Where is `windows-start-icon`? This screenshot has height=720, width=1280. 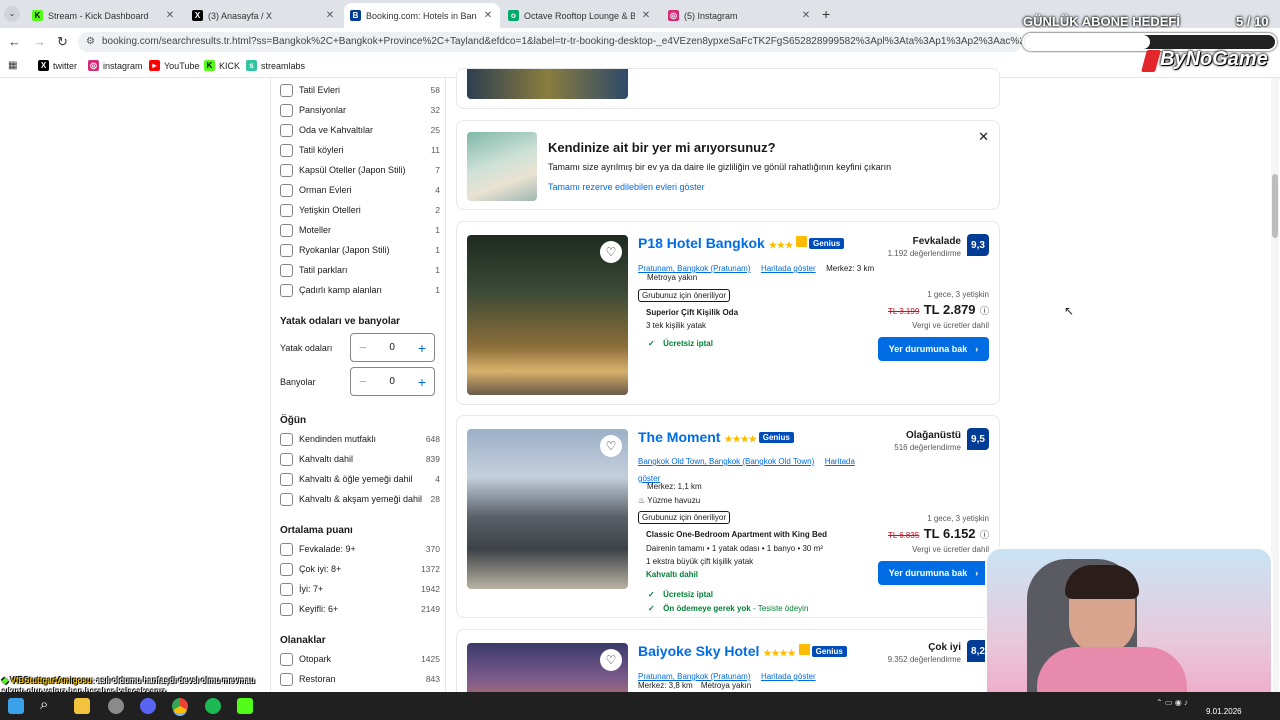 windows-start-icon is located at coordinates (16, 706).